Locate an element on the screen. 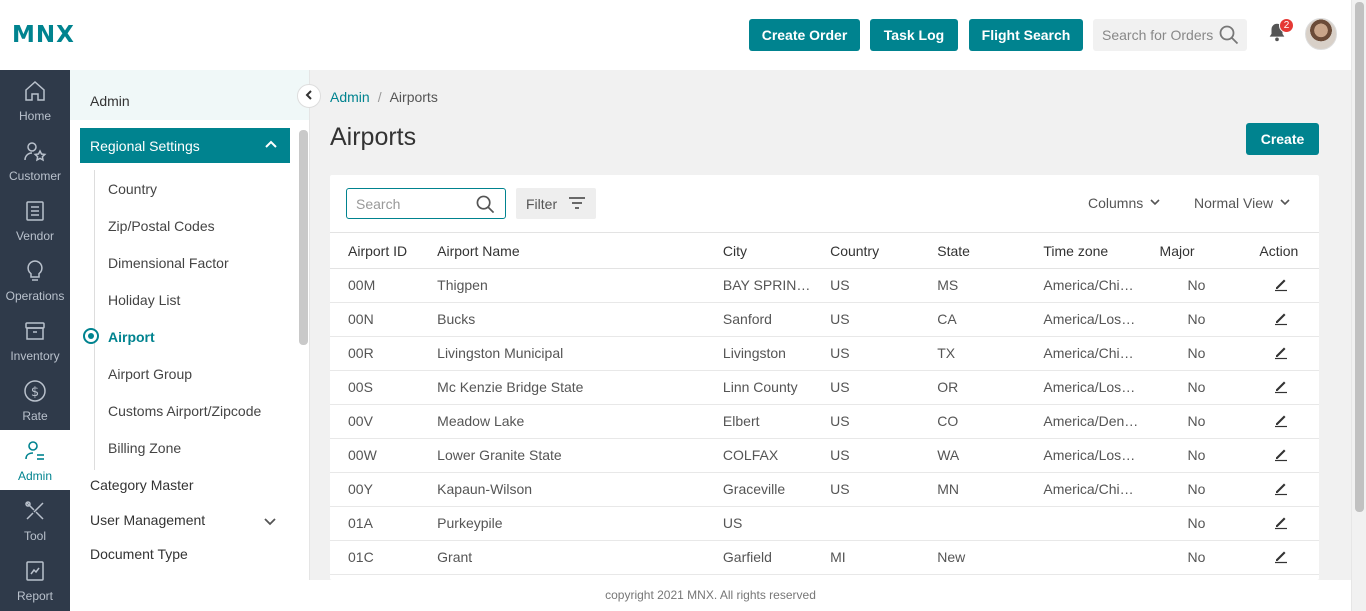 The image size is (1366, 611). cell-time-zone: America/Chicago is located at coordinates (1097, 489).